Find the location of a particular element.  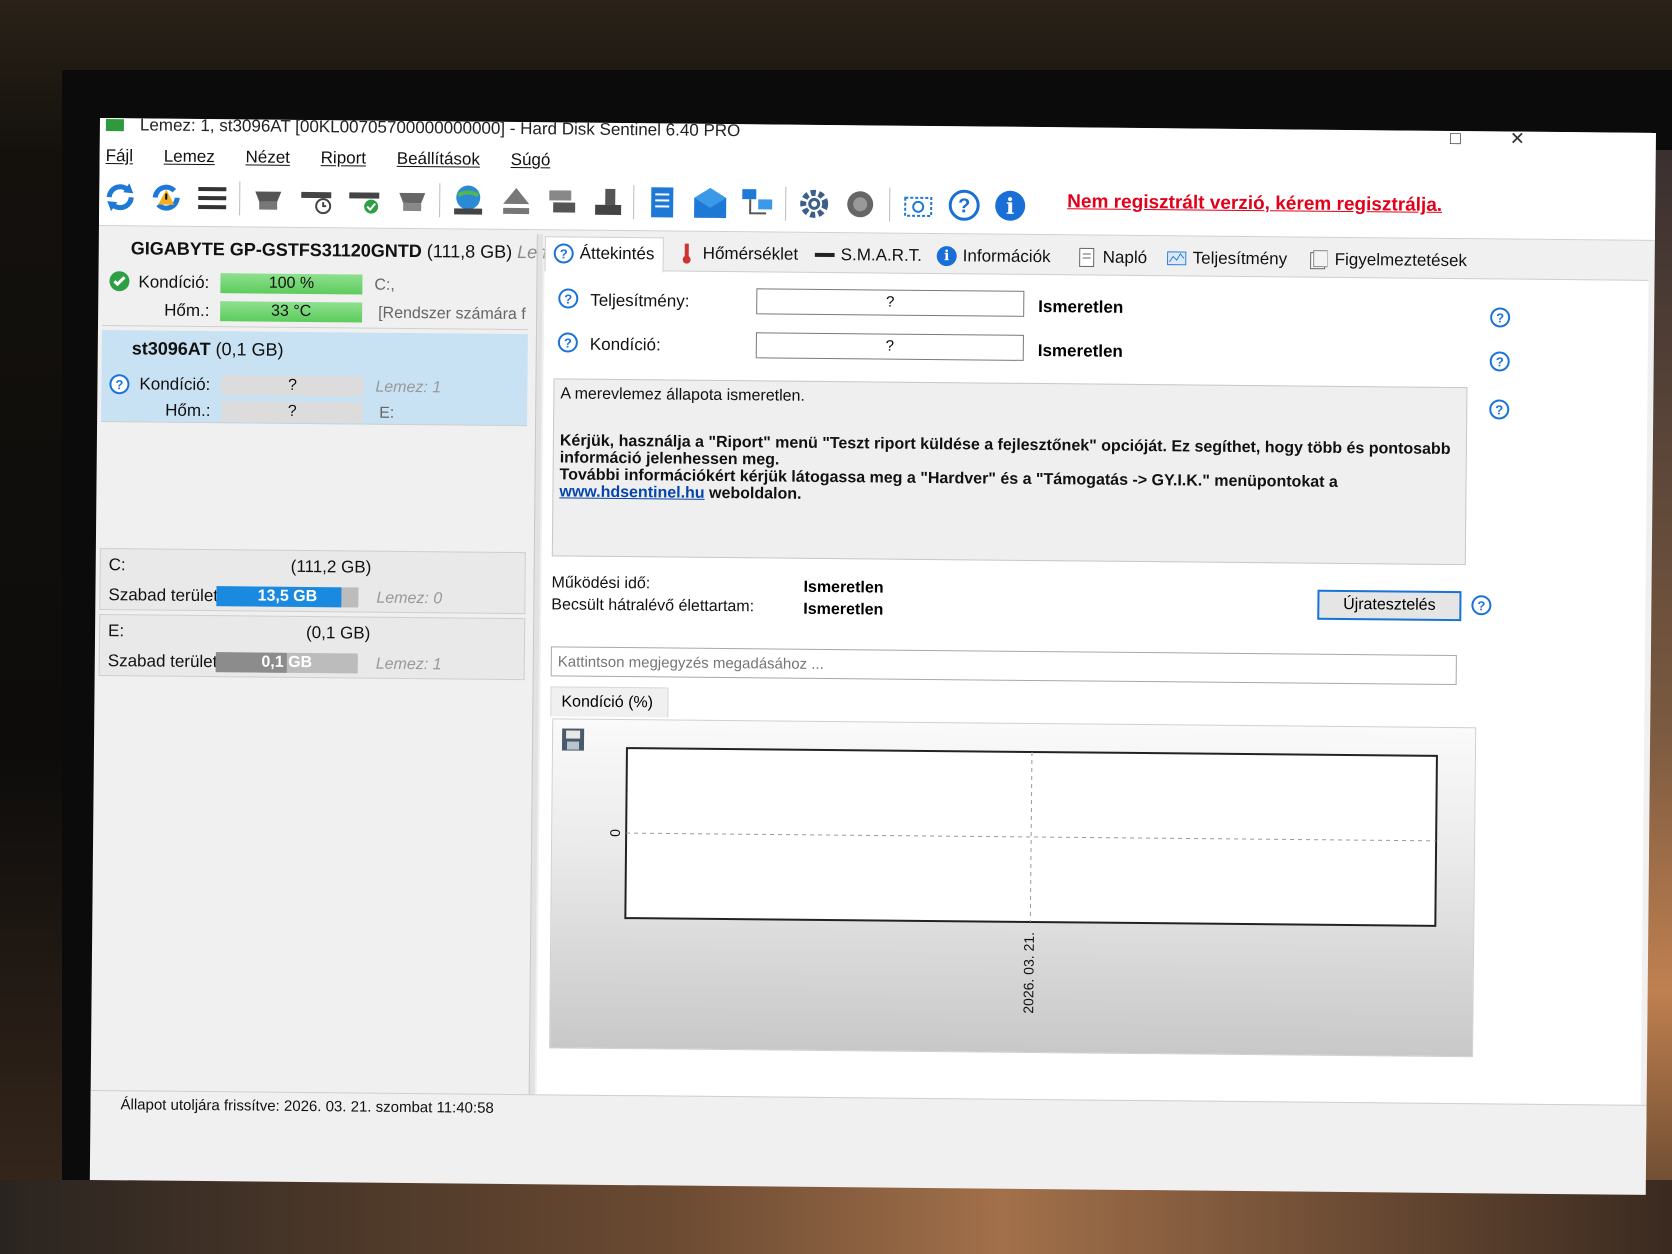

health-value: Ismeretlen is located at coordinates (1080, 351).